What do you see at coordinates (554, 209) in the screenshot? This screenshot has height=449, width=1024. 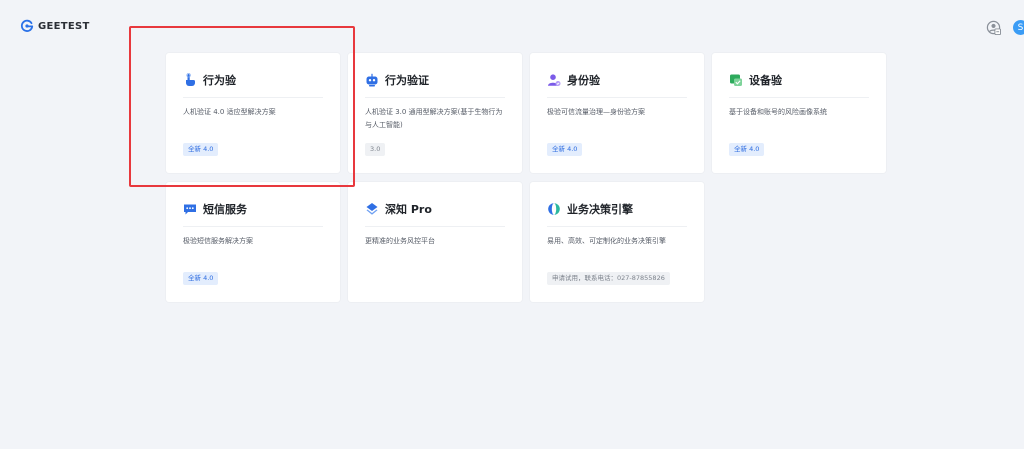 I see `decision-engine-icon` at bounding box center [554, 209].